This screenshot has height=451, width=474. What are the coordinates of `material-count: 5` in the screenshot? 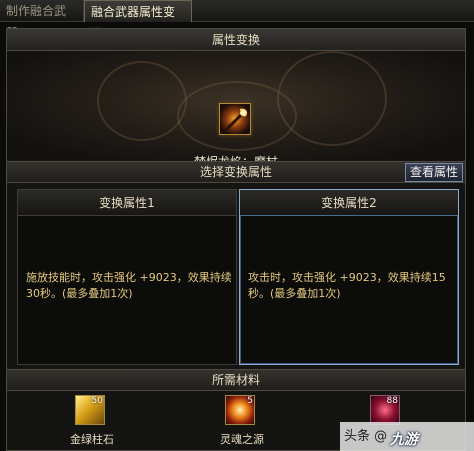 It's located at (250, 401).